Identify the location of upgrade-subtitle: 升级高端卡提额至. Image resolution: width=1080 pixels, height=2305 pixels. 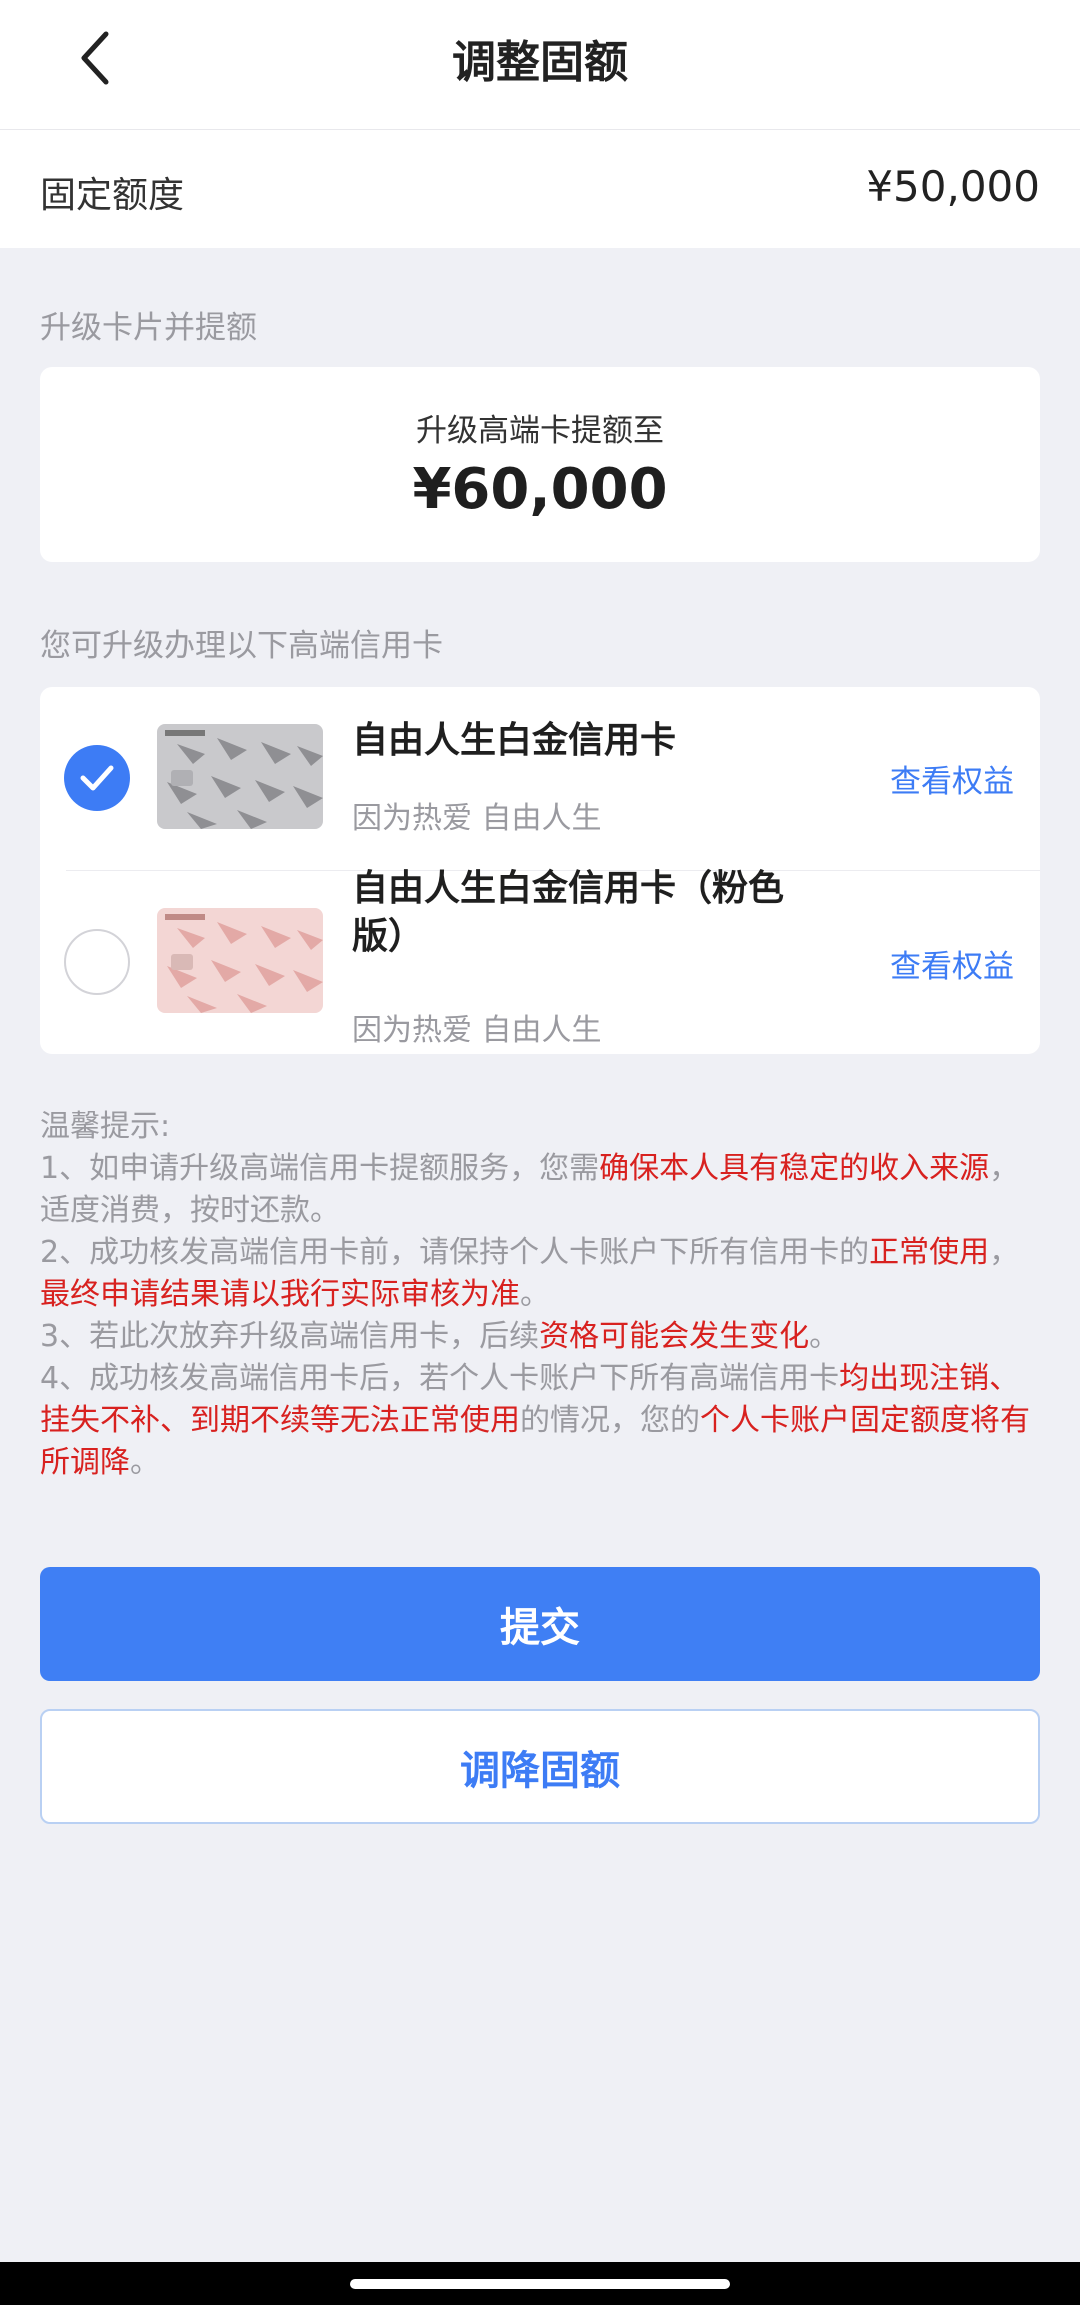
(540, 431).